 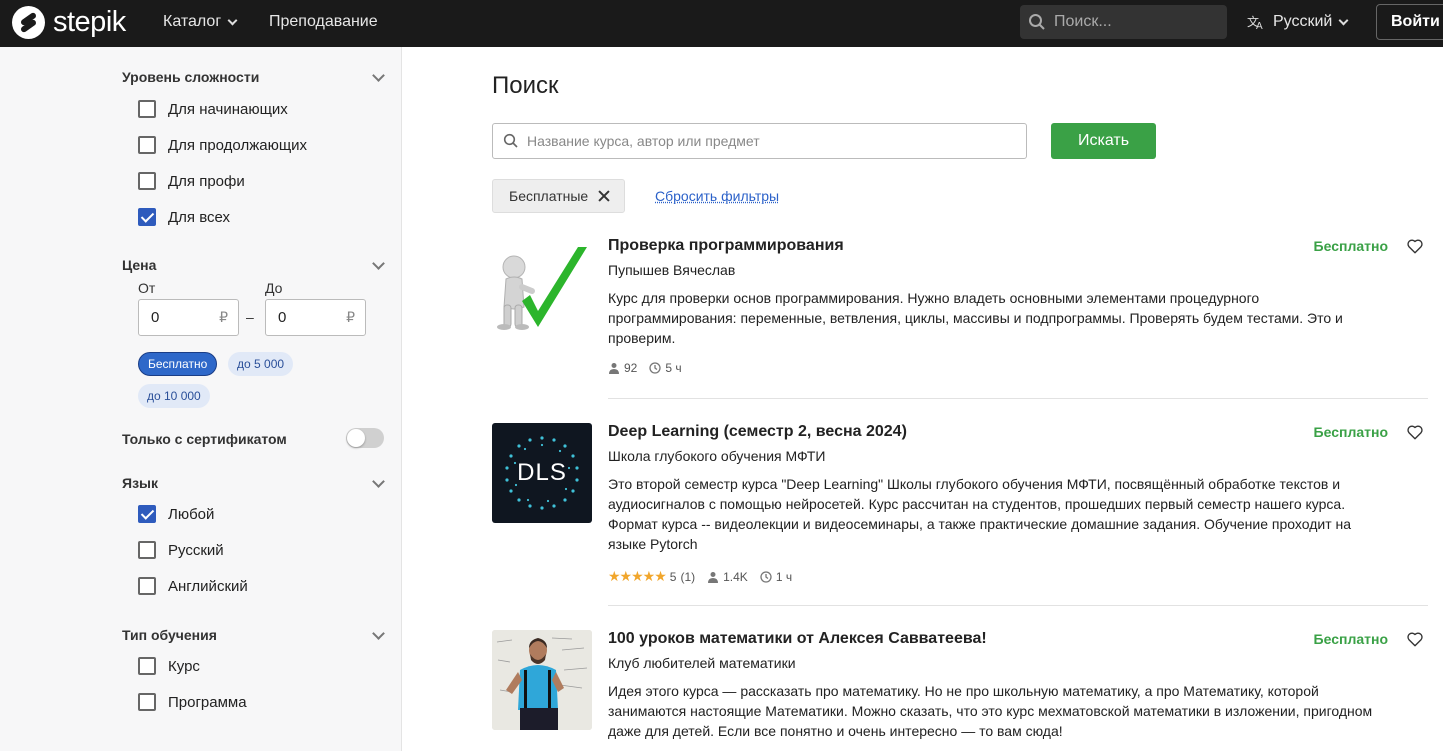 What do you see at coordinates (717, 196) in the screenshot?
I see `reset-filters-link: Сбросить фильтры` at bounding box center [717, 196].